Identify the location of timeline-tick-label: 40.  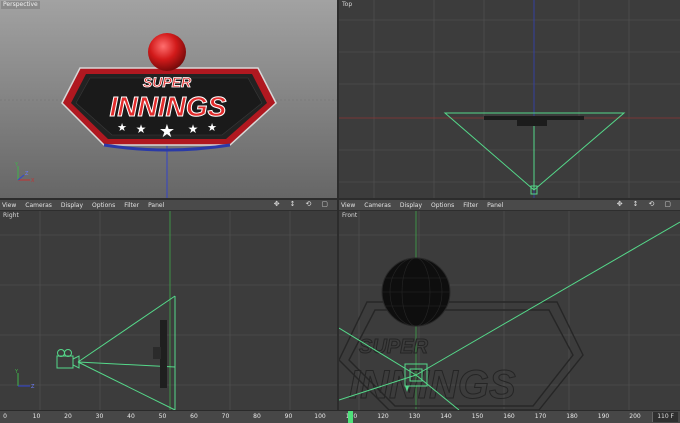
(131, 416).